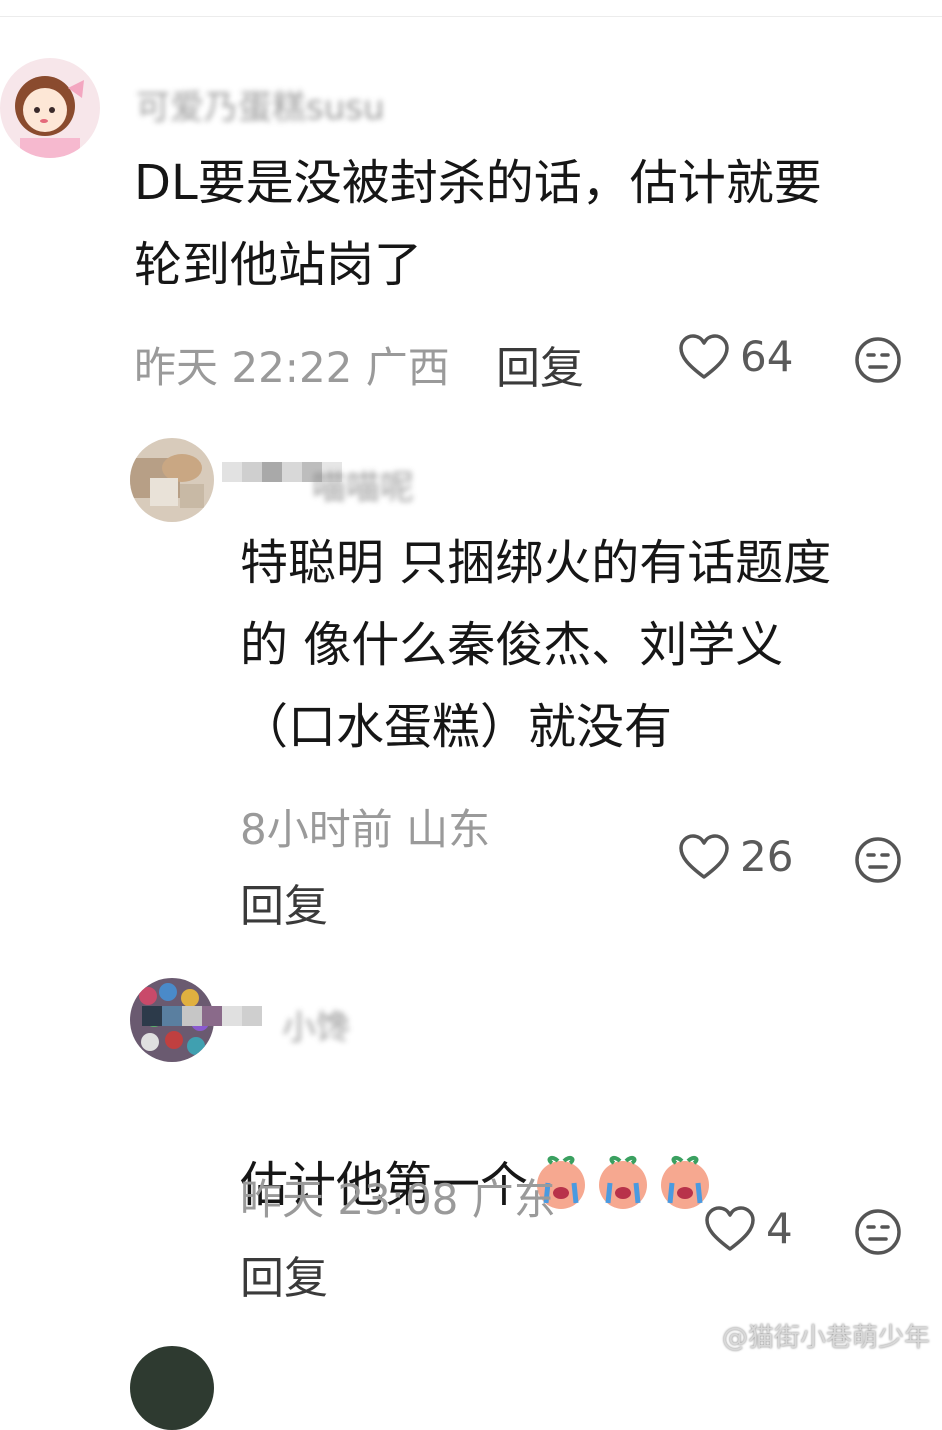 The height and width of the screenshot is (1430, 942). Describe the element at coordinates (172, 1388) in the screenshot. I see `next-comment-avatar` at that location.